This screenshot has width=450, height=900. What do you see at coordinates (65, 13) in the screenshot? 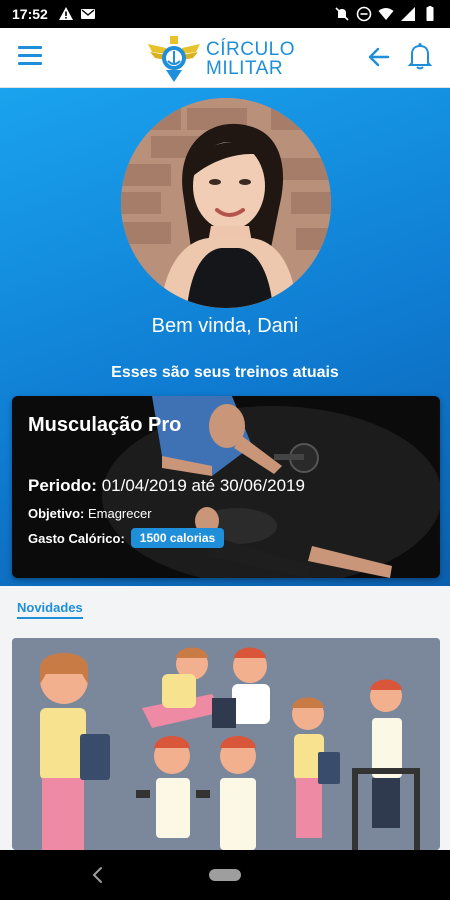
I see `warning-icon` at bounding box center [65, 13].